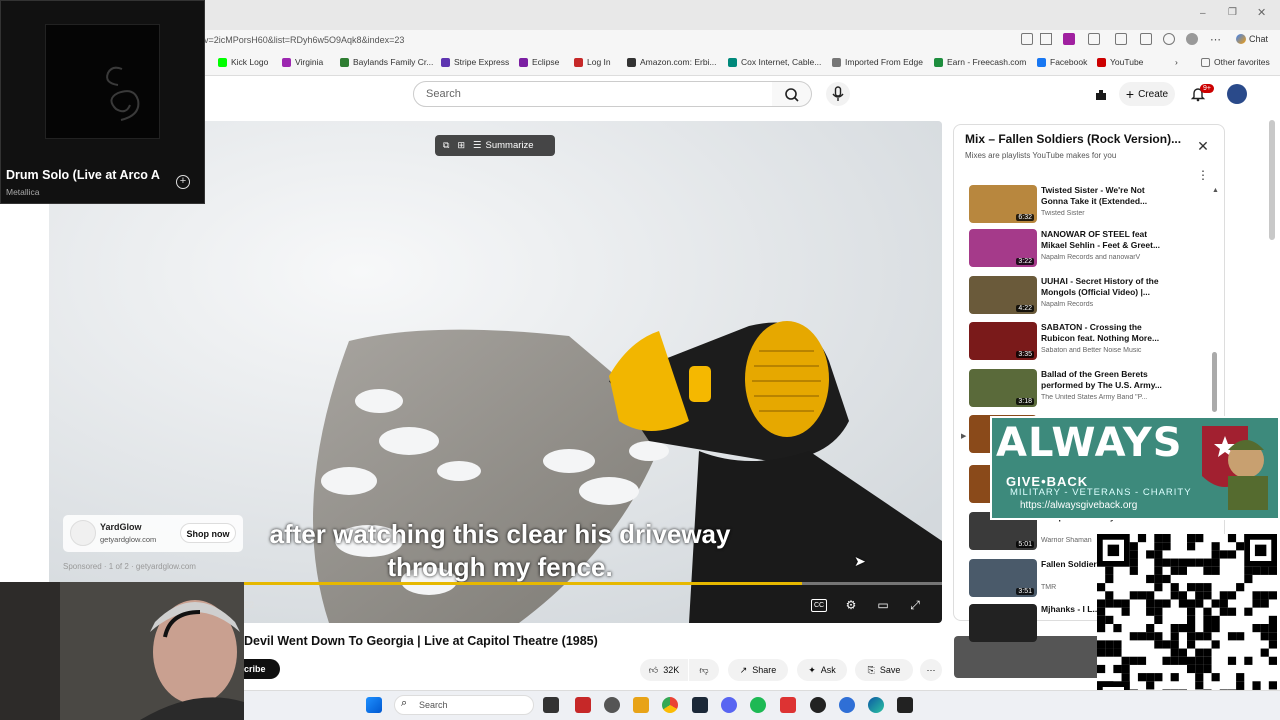 Image resolution: width=1280 pixels, height=720 pixels. I want to click on app-pin-icon, so click(788, 705).